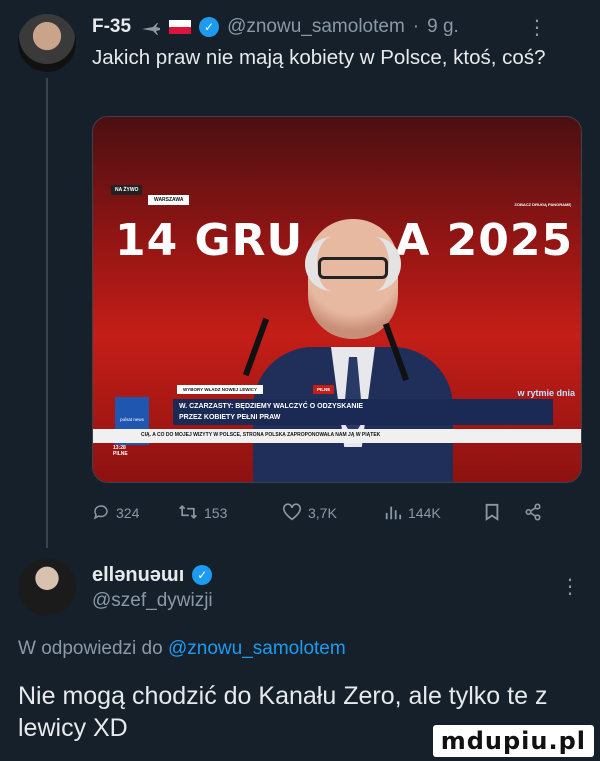  I want to click on repost-count: 153, so click(216, 513).